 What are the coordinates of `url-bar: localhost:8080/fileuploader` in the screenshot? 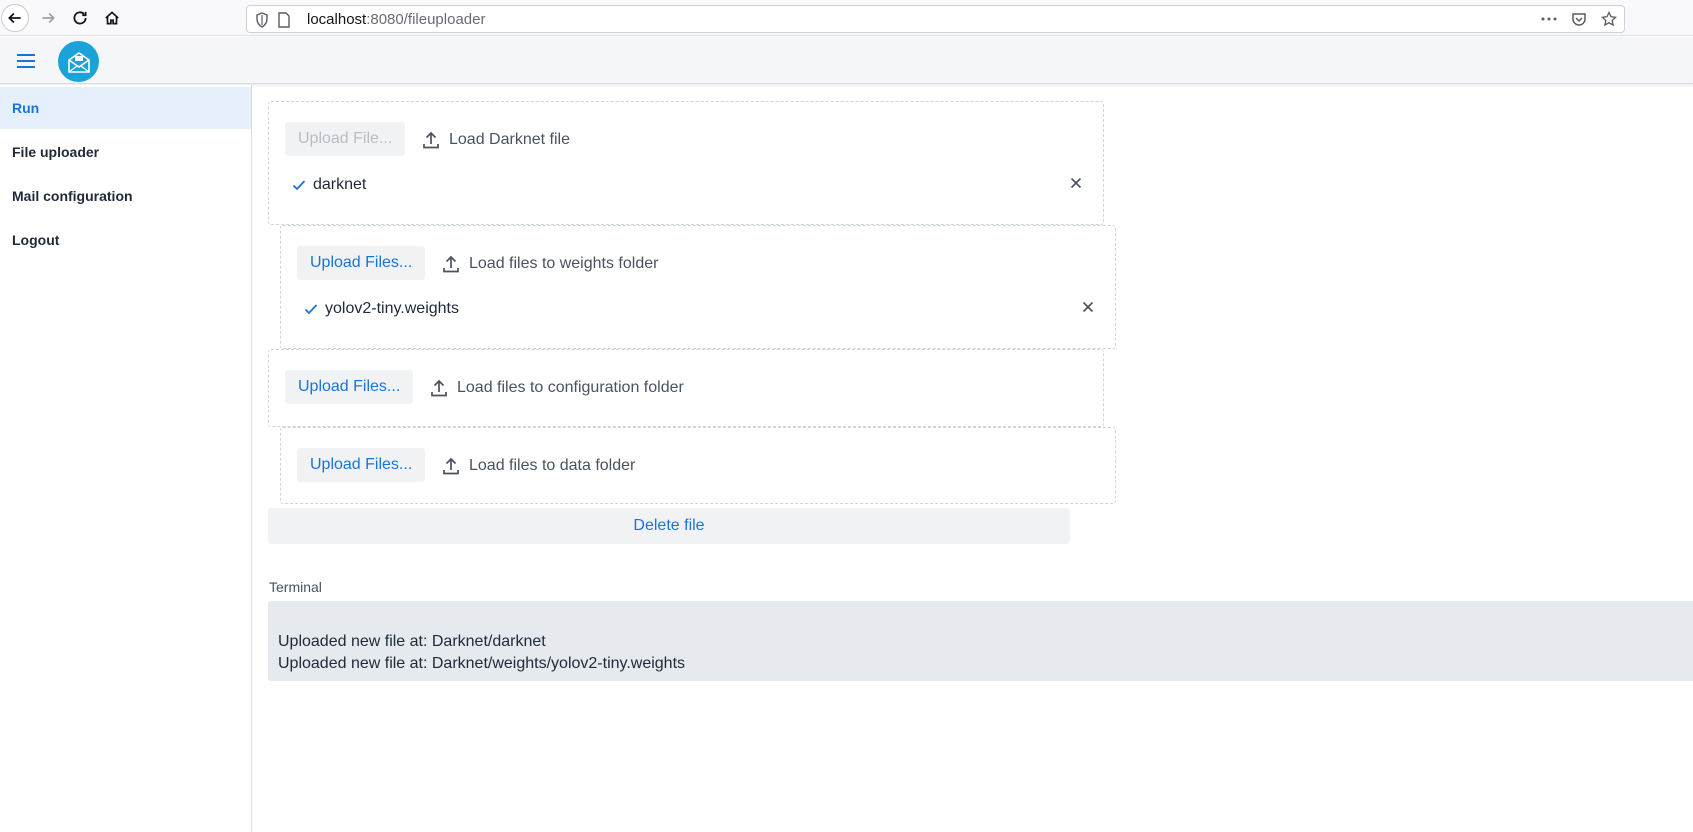 It's located at (935, 19).